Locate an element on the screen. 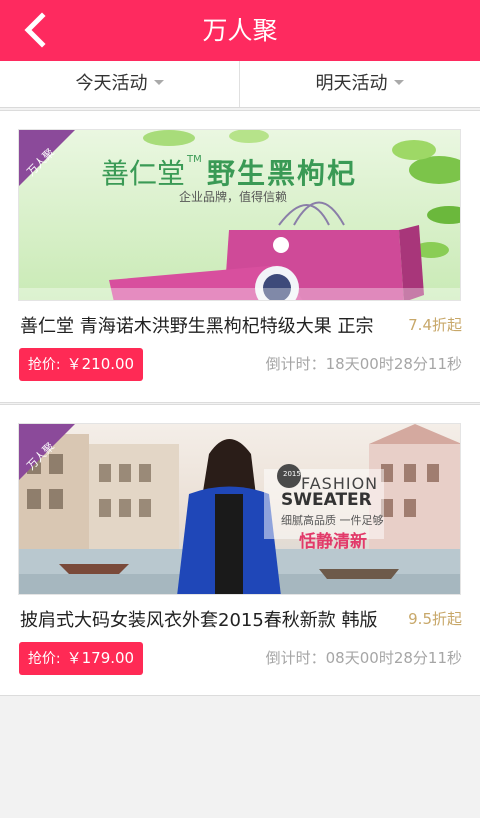  grab-price-button: 抢价: ￥179.00 is located at coordinates (81, 658).